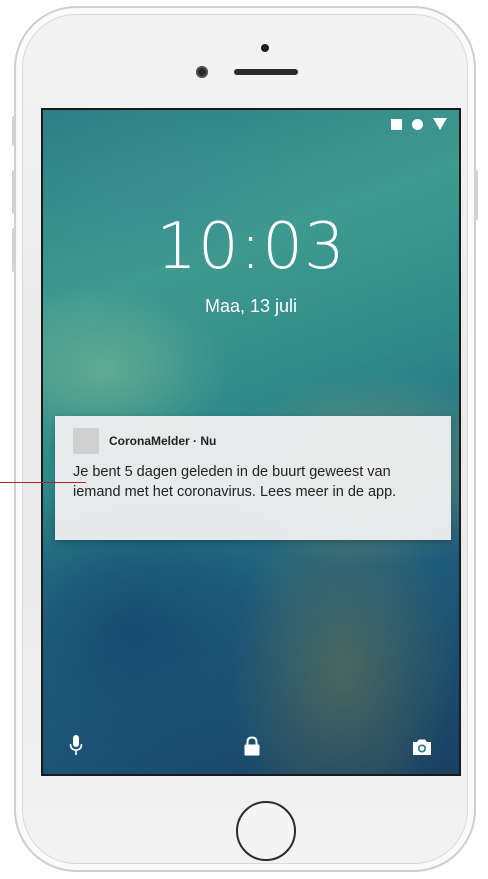 This screenshot has height=879, width=488. I want to click on app-icon, so click(86, 441).